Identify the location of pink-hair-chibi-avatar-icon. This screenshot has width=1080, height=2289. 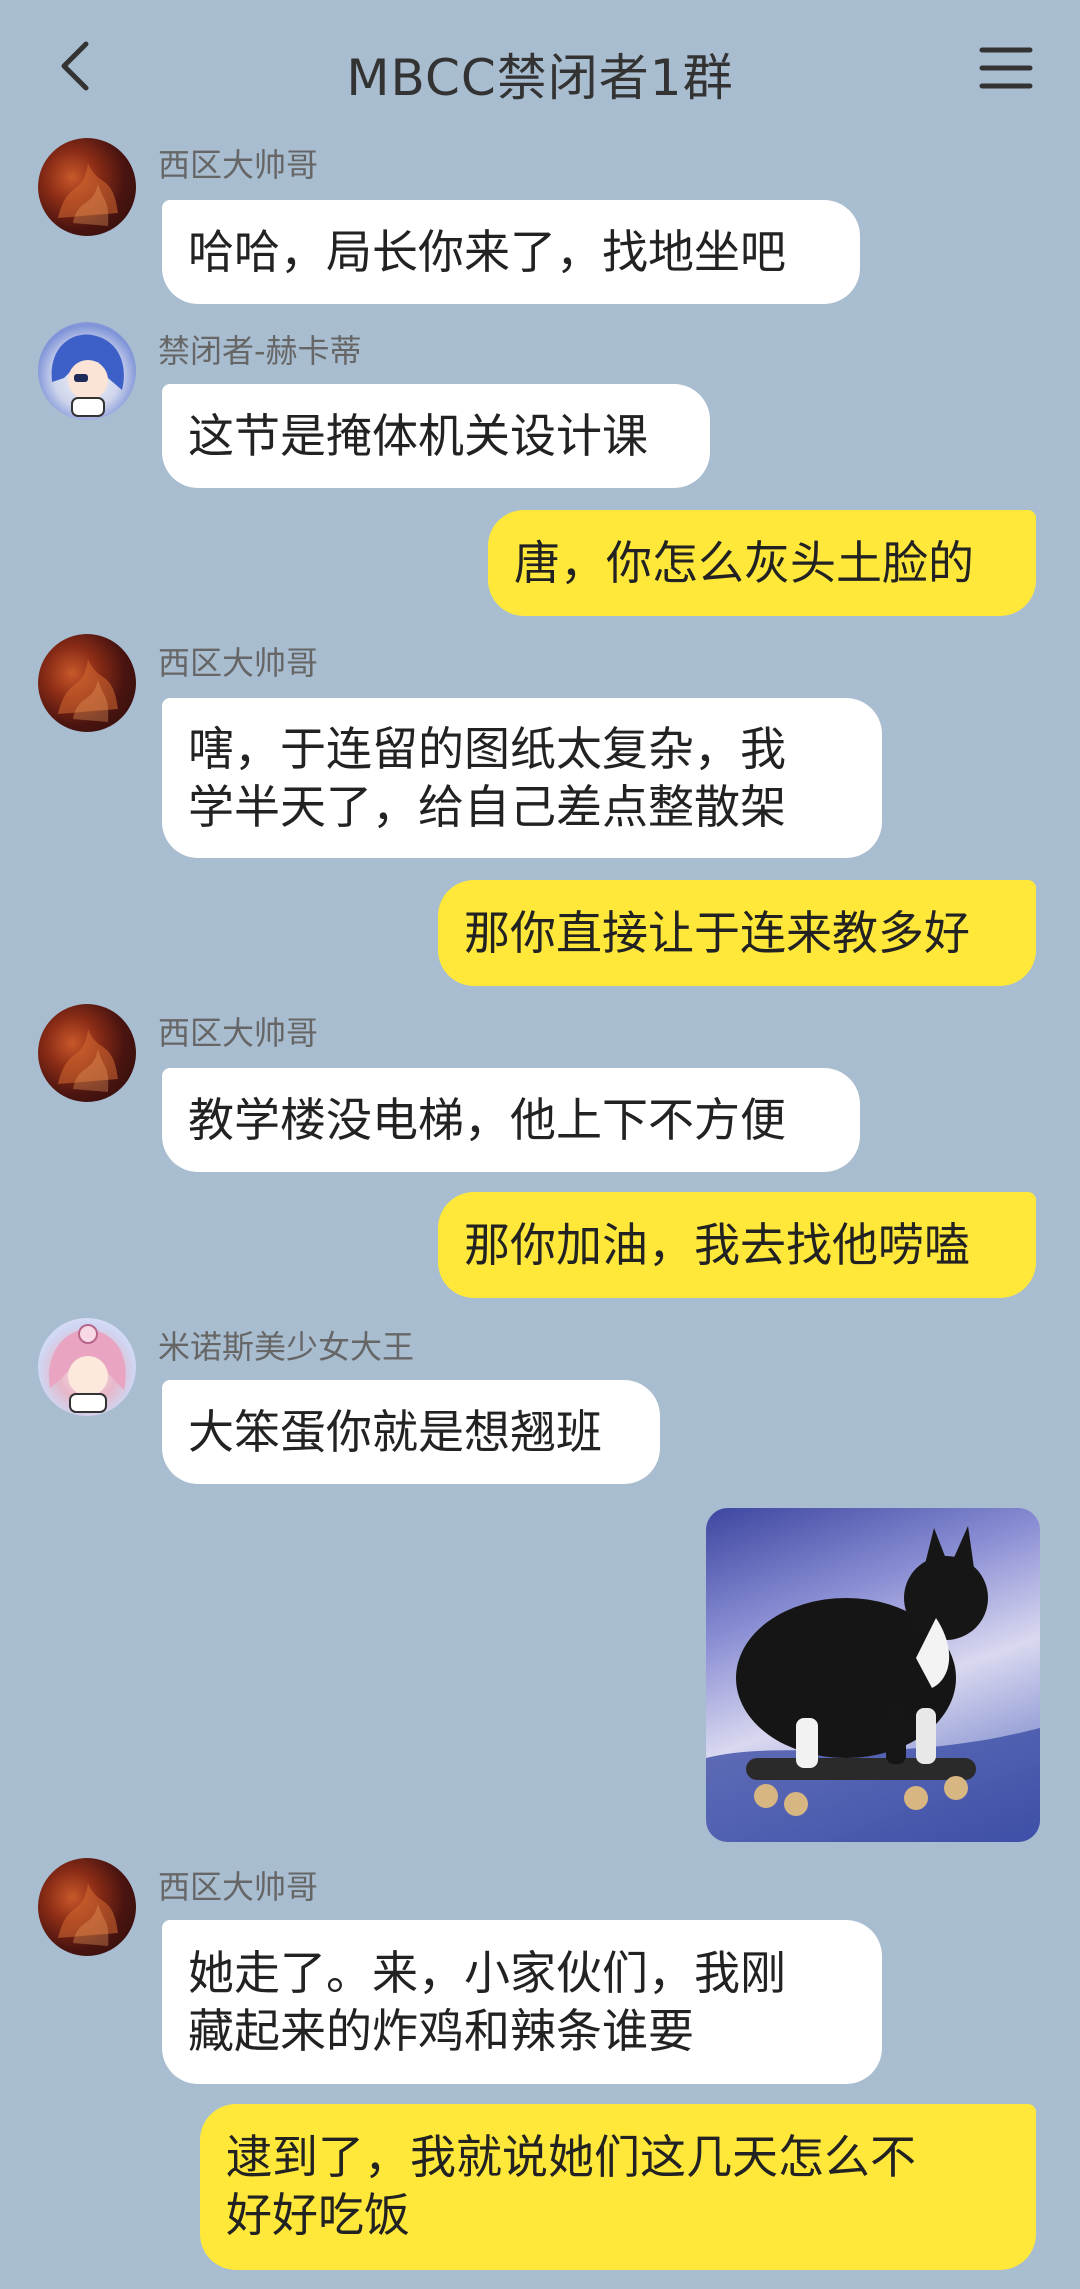
(87, 1368).